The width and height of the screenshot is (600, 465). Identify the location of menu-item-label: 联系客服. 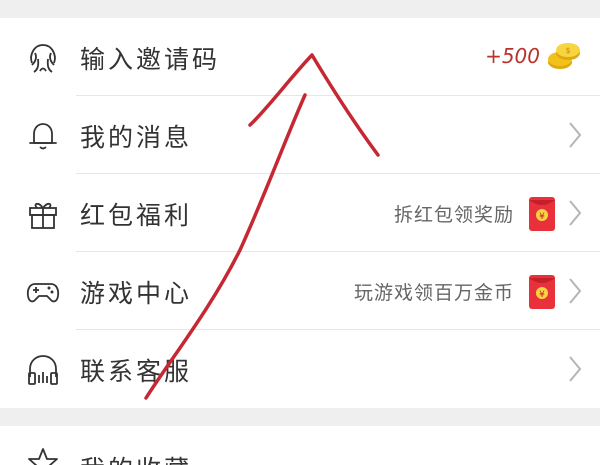
(136, 371).